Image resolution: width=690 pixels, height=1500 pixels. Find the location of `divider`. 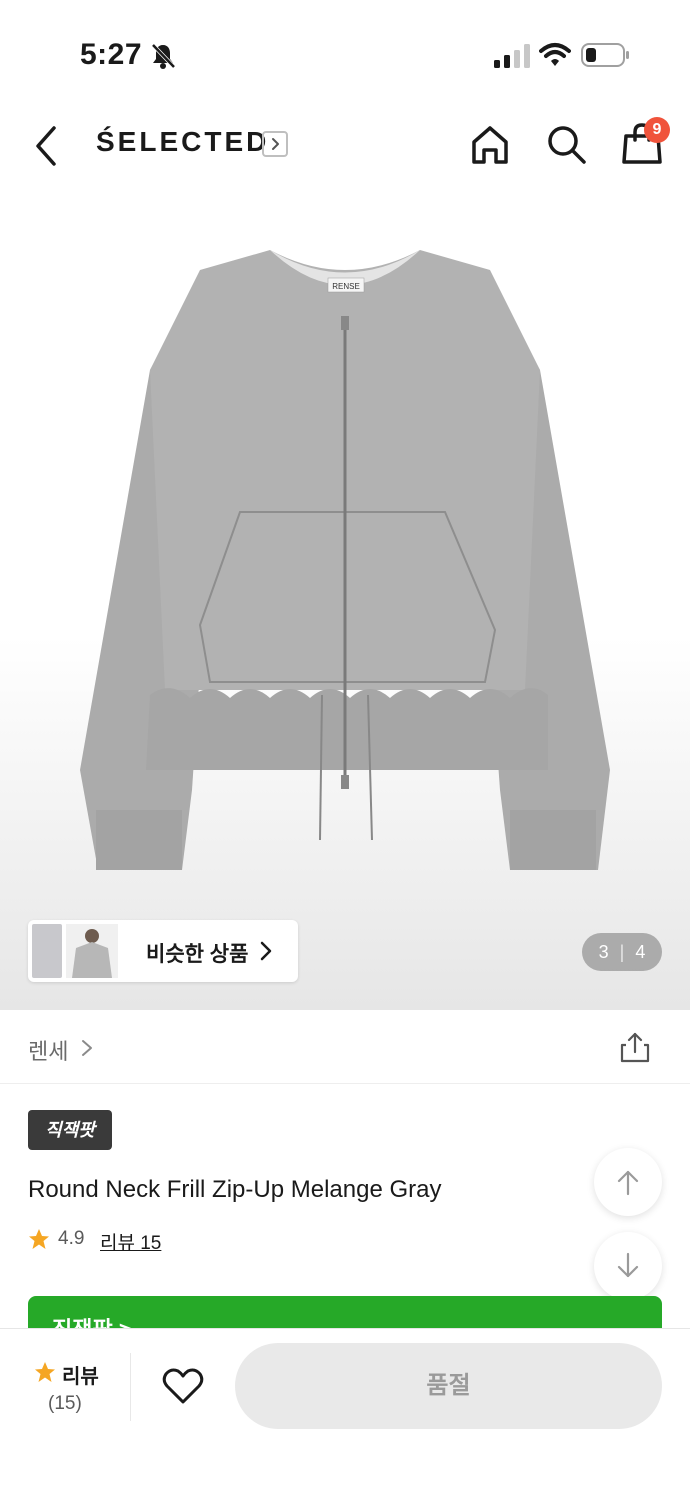

divider is located at coordinates (130, 1387).